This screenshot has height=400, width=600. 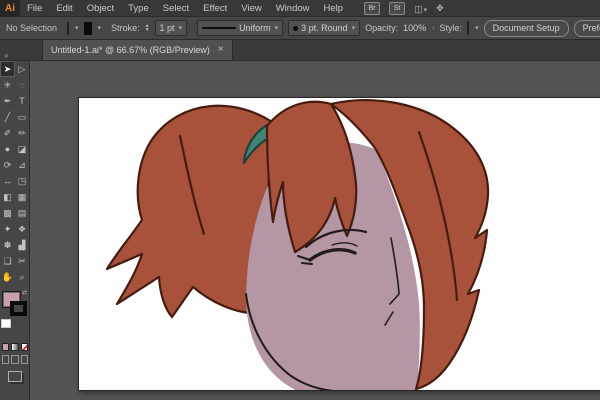 I want to click on blend-tool: ❖, so click(x=22, y=229).